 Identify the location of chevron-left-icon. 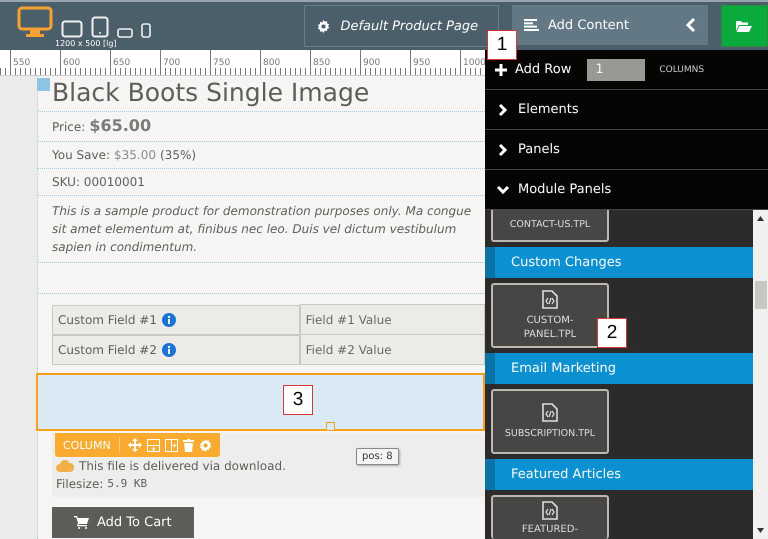
(691, 25).